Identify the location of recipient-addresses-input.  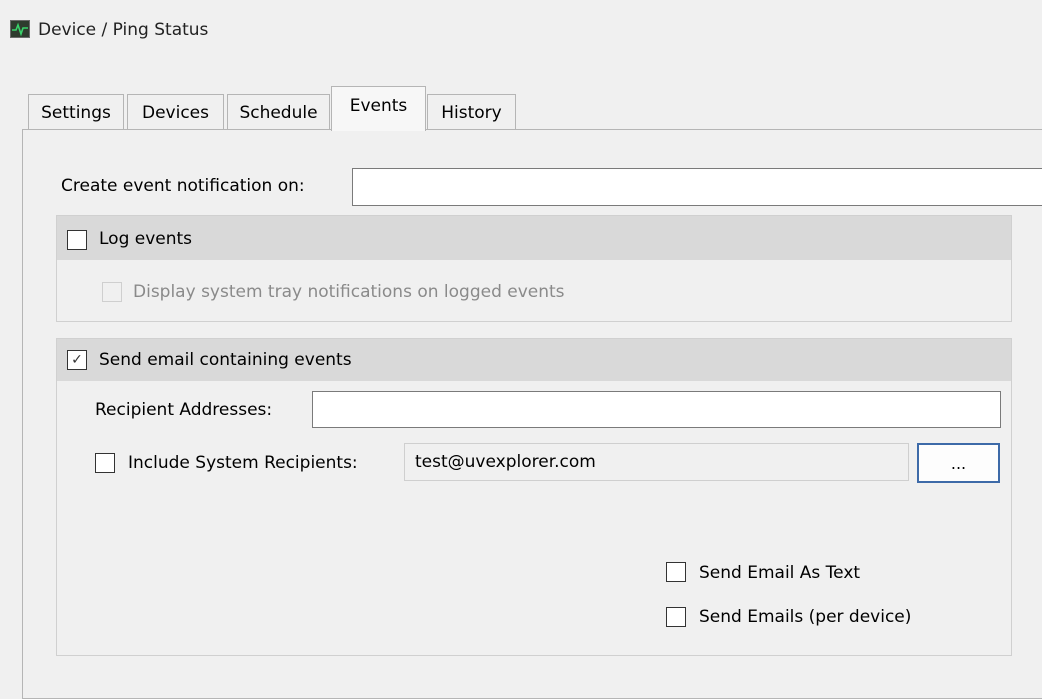
(656, 409).